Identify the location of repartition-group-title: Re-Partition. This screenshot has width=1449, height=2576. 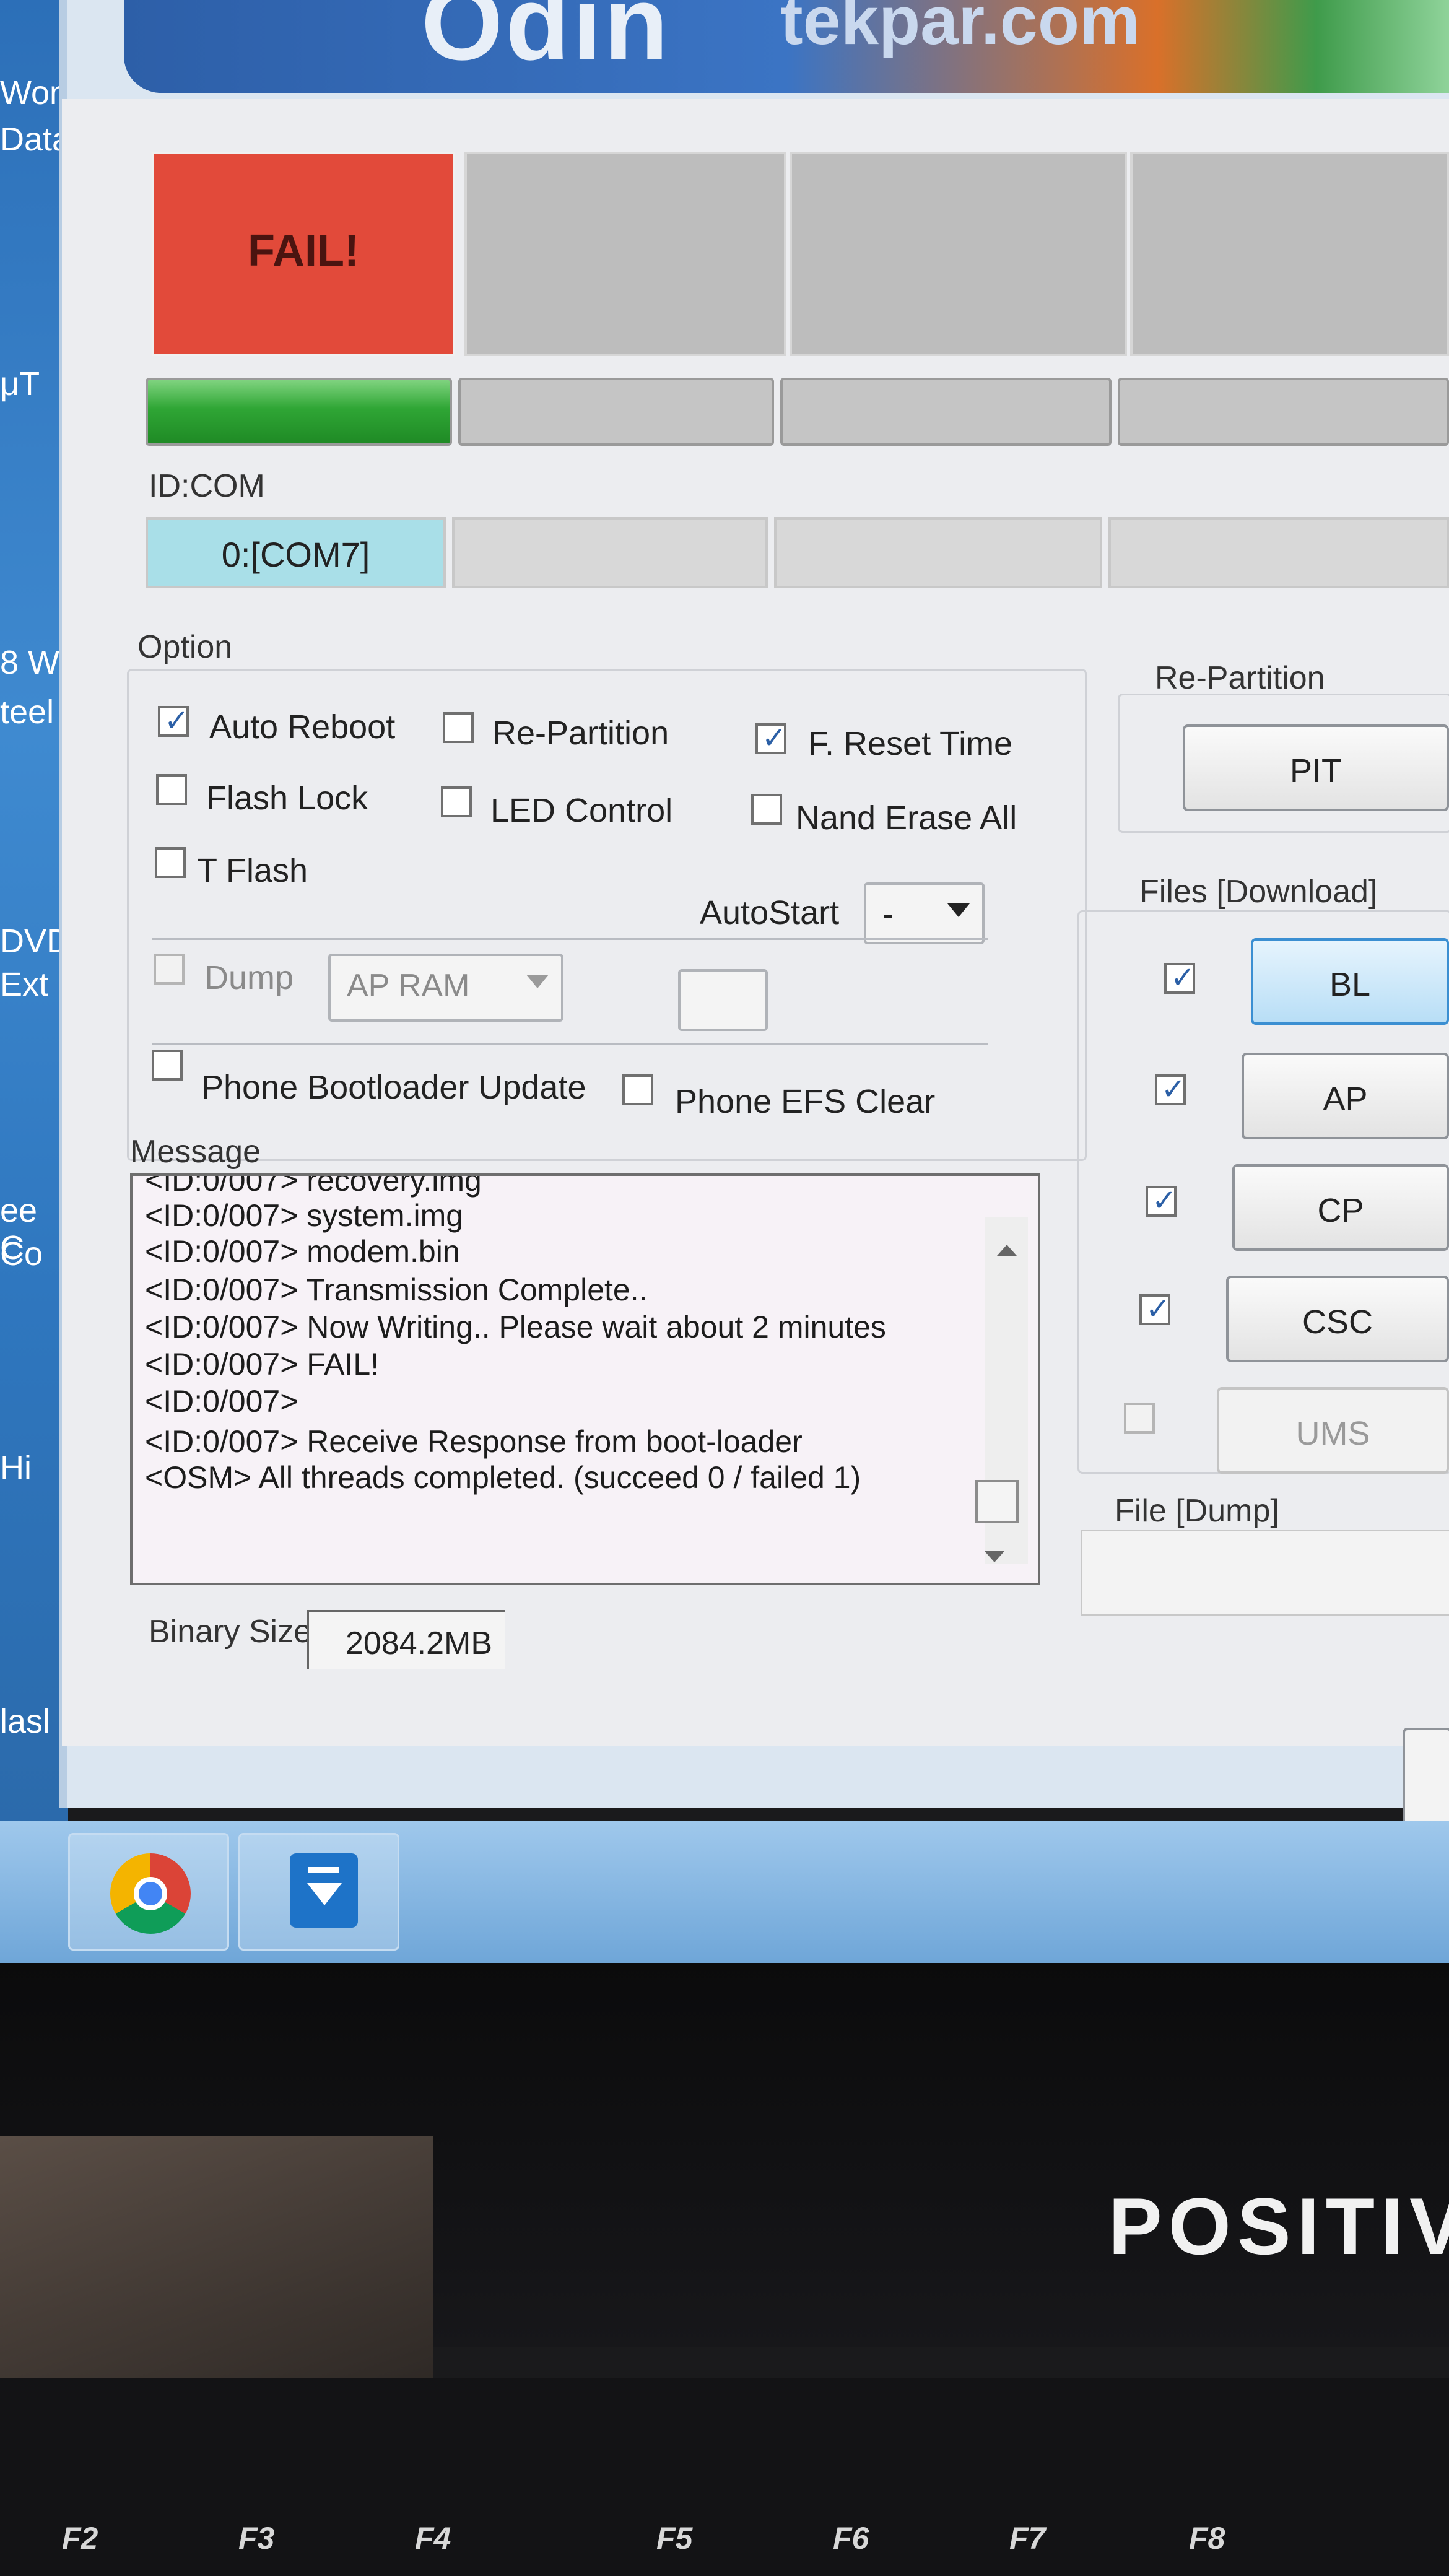
(1240, 678).